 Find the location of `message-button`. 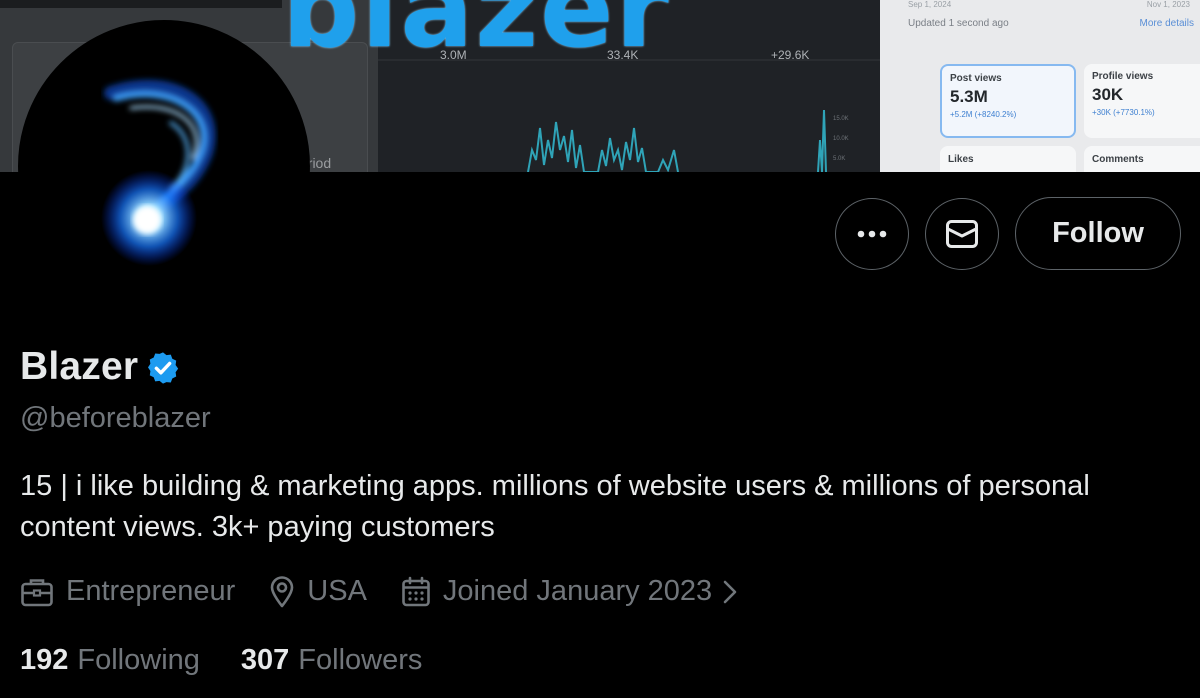

message-button is located at coordinates (962, 234).